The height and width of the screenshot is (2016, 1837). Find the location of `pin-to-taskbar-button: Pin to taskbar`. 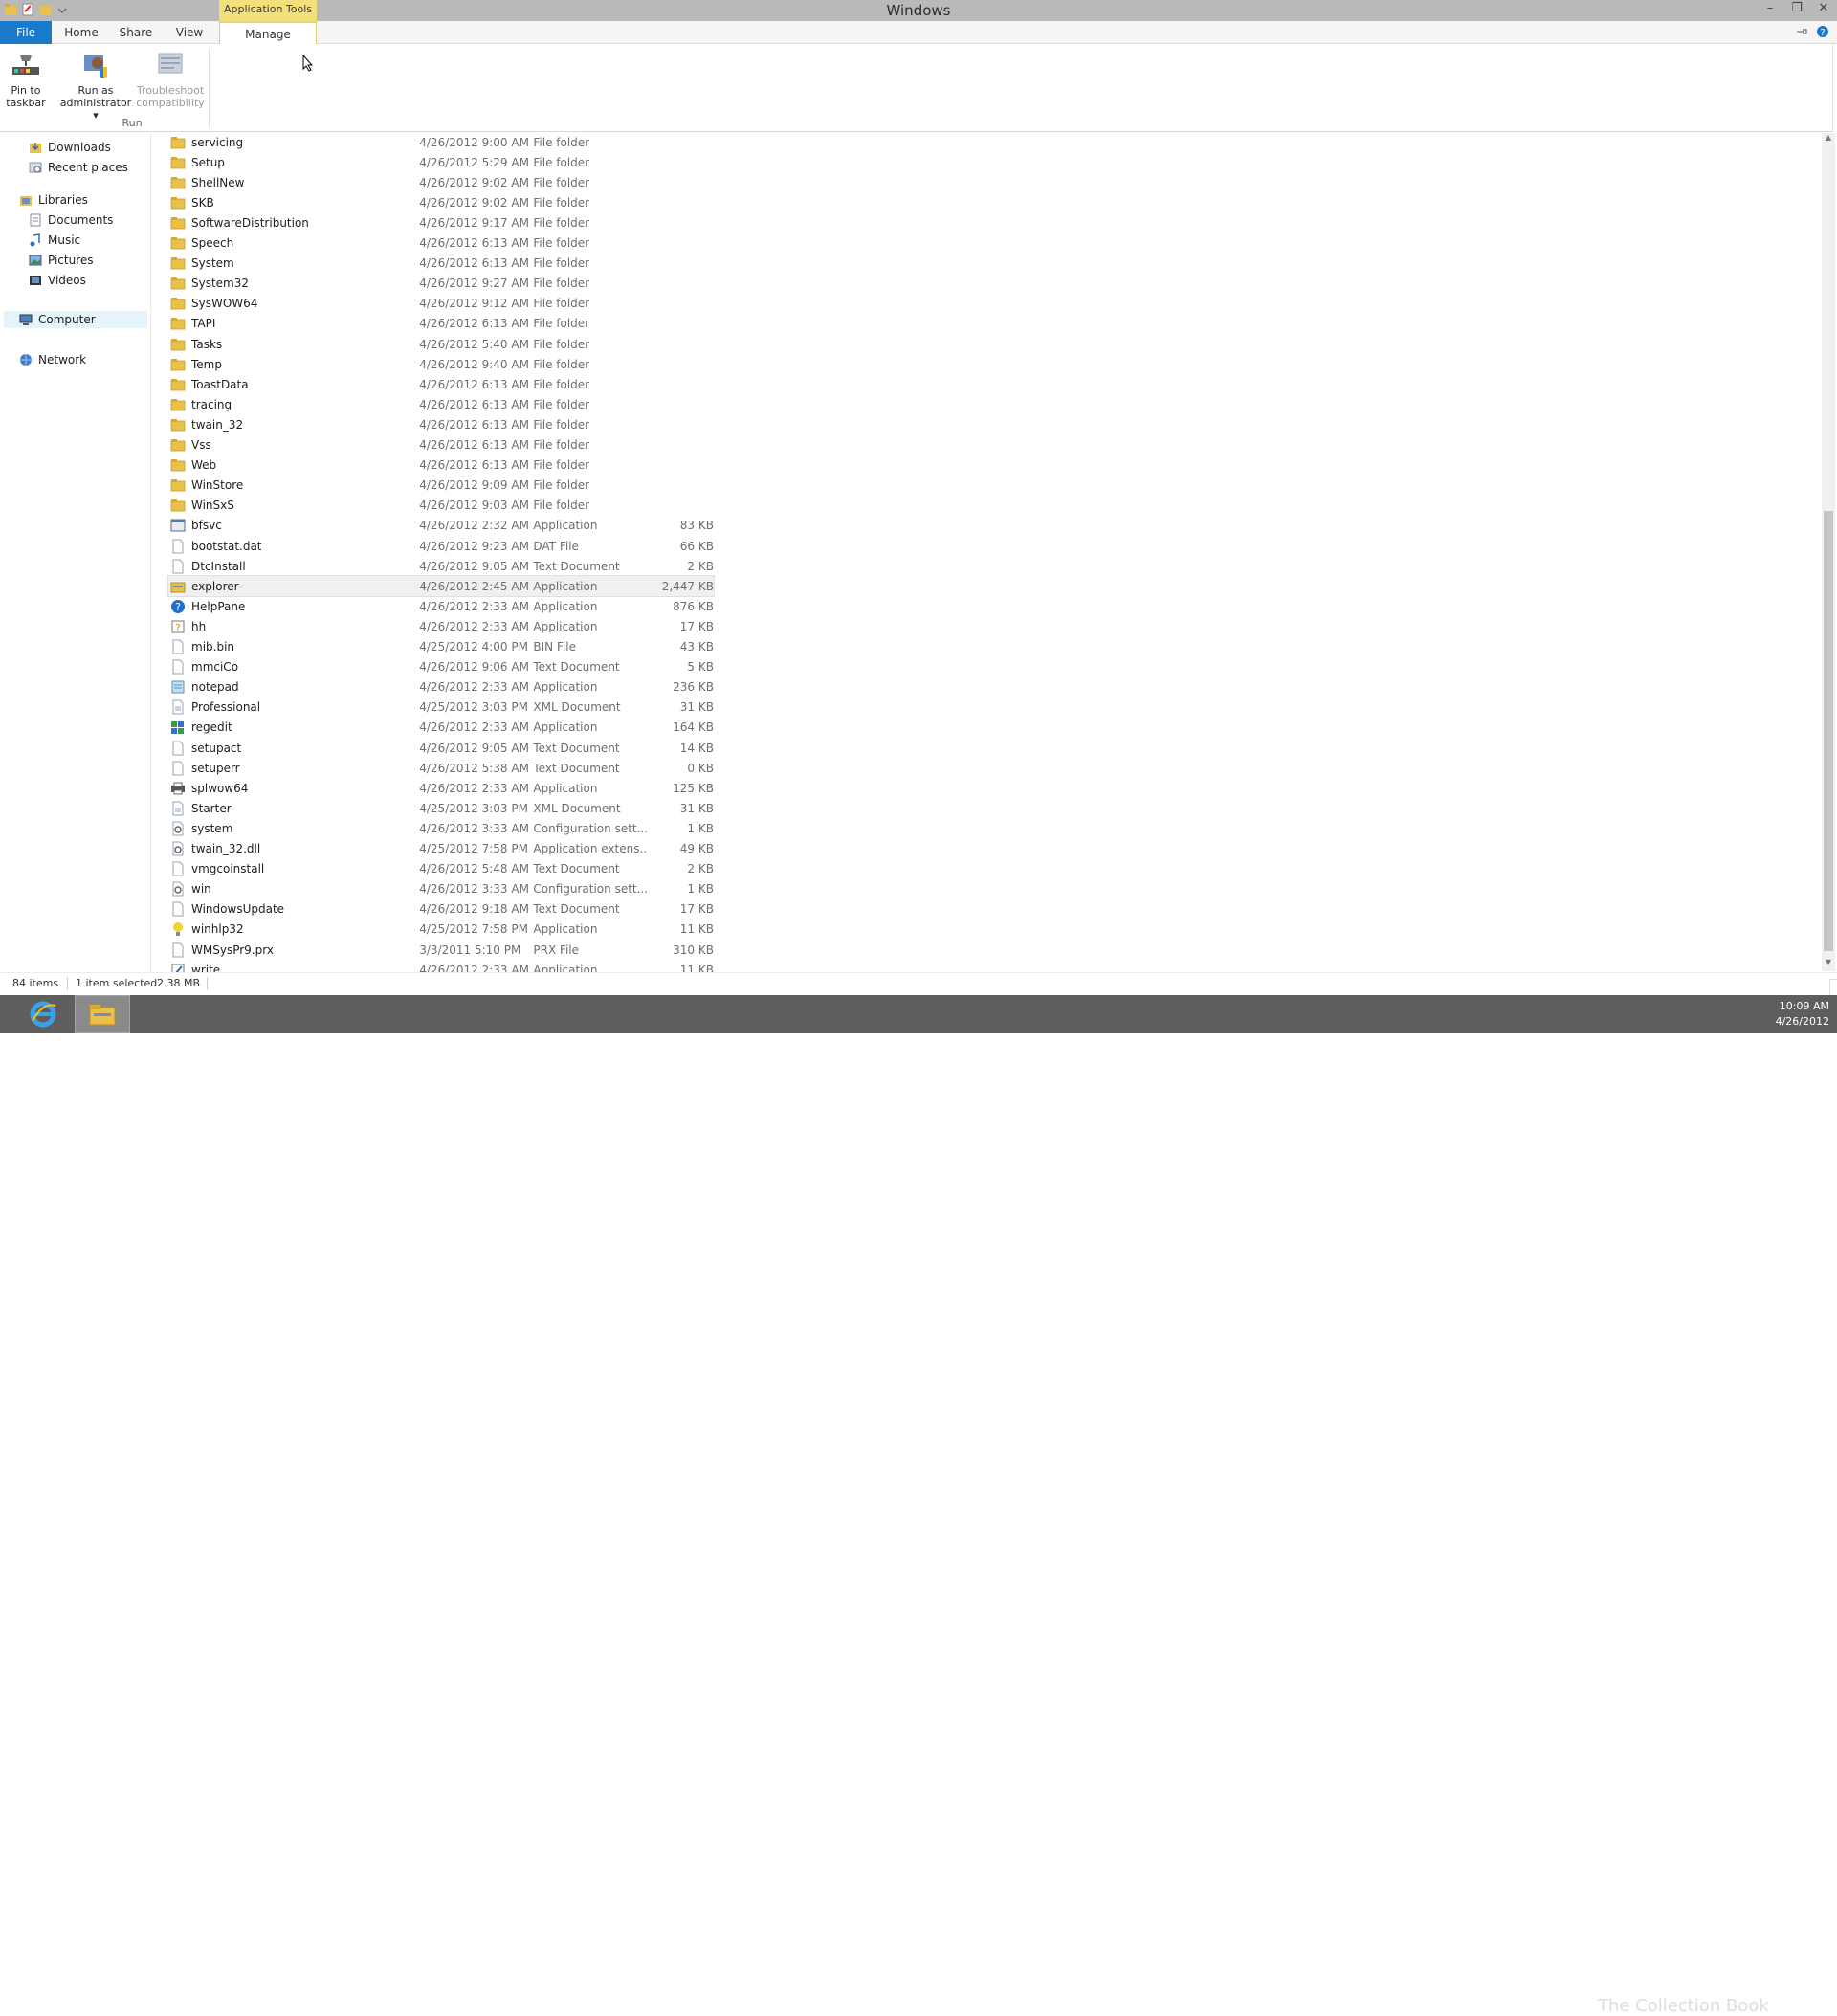

pin-to-taskbar-button: Pin to taskbar is located at coordinates (26, 79).